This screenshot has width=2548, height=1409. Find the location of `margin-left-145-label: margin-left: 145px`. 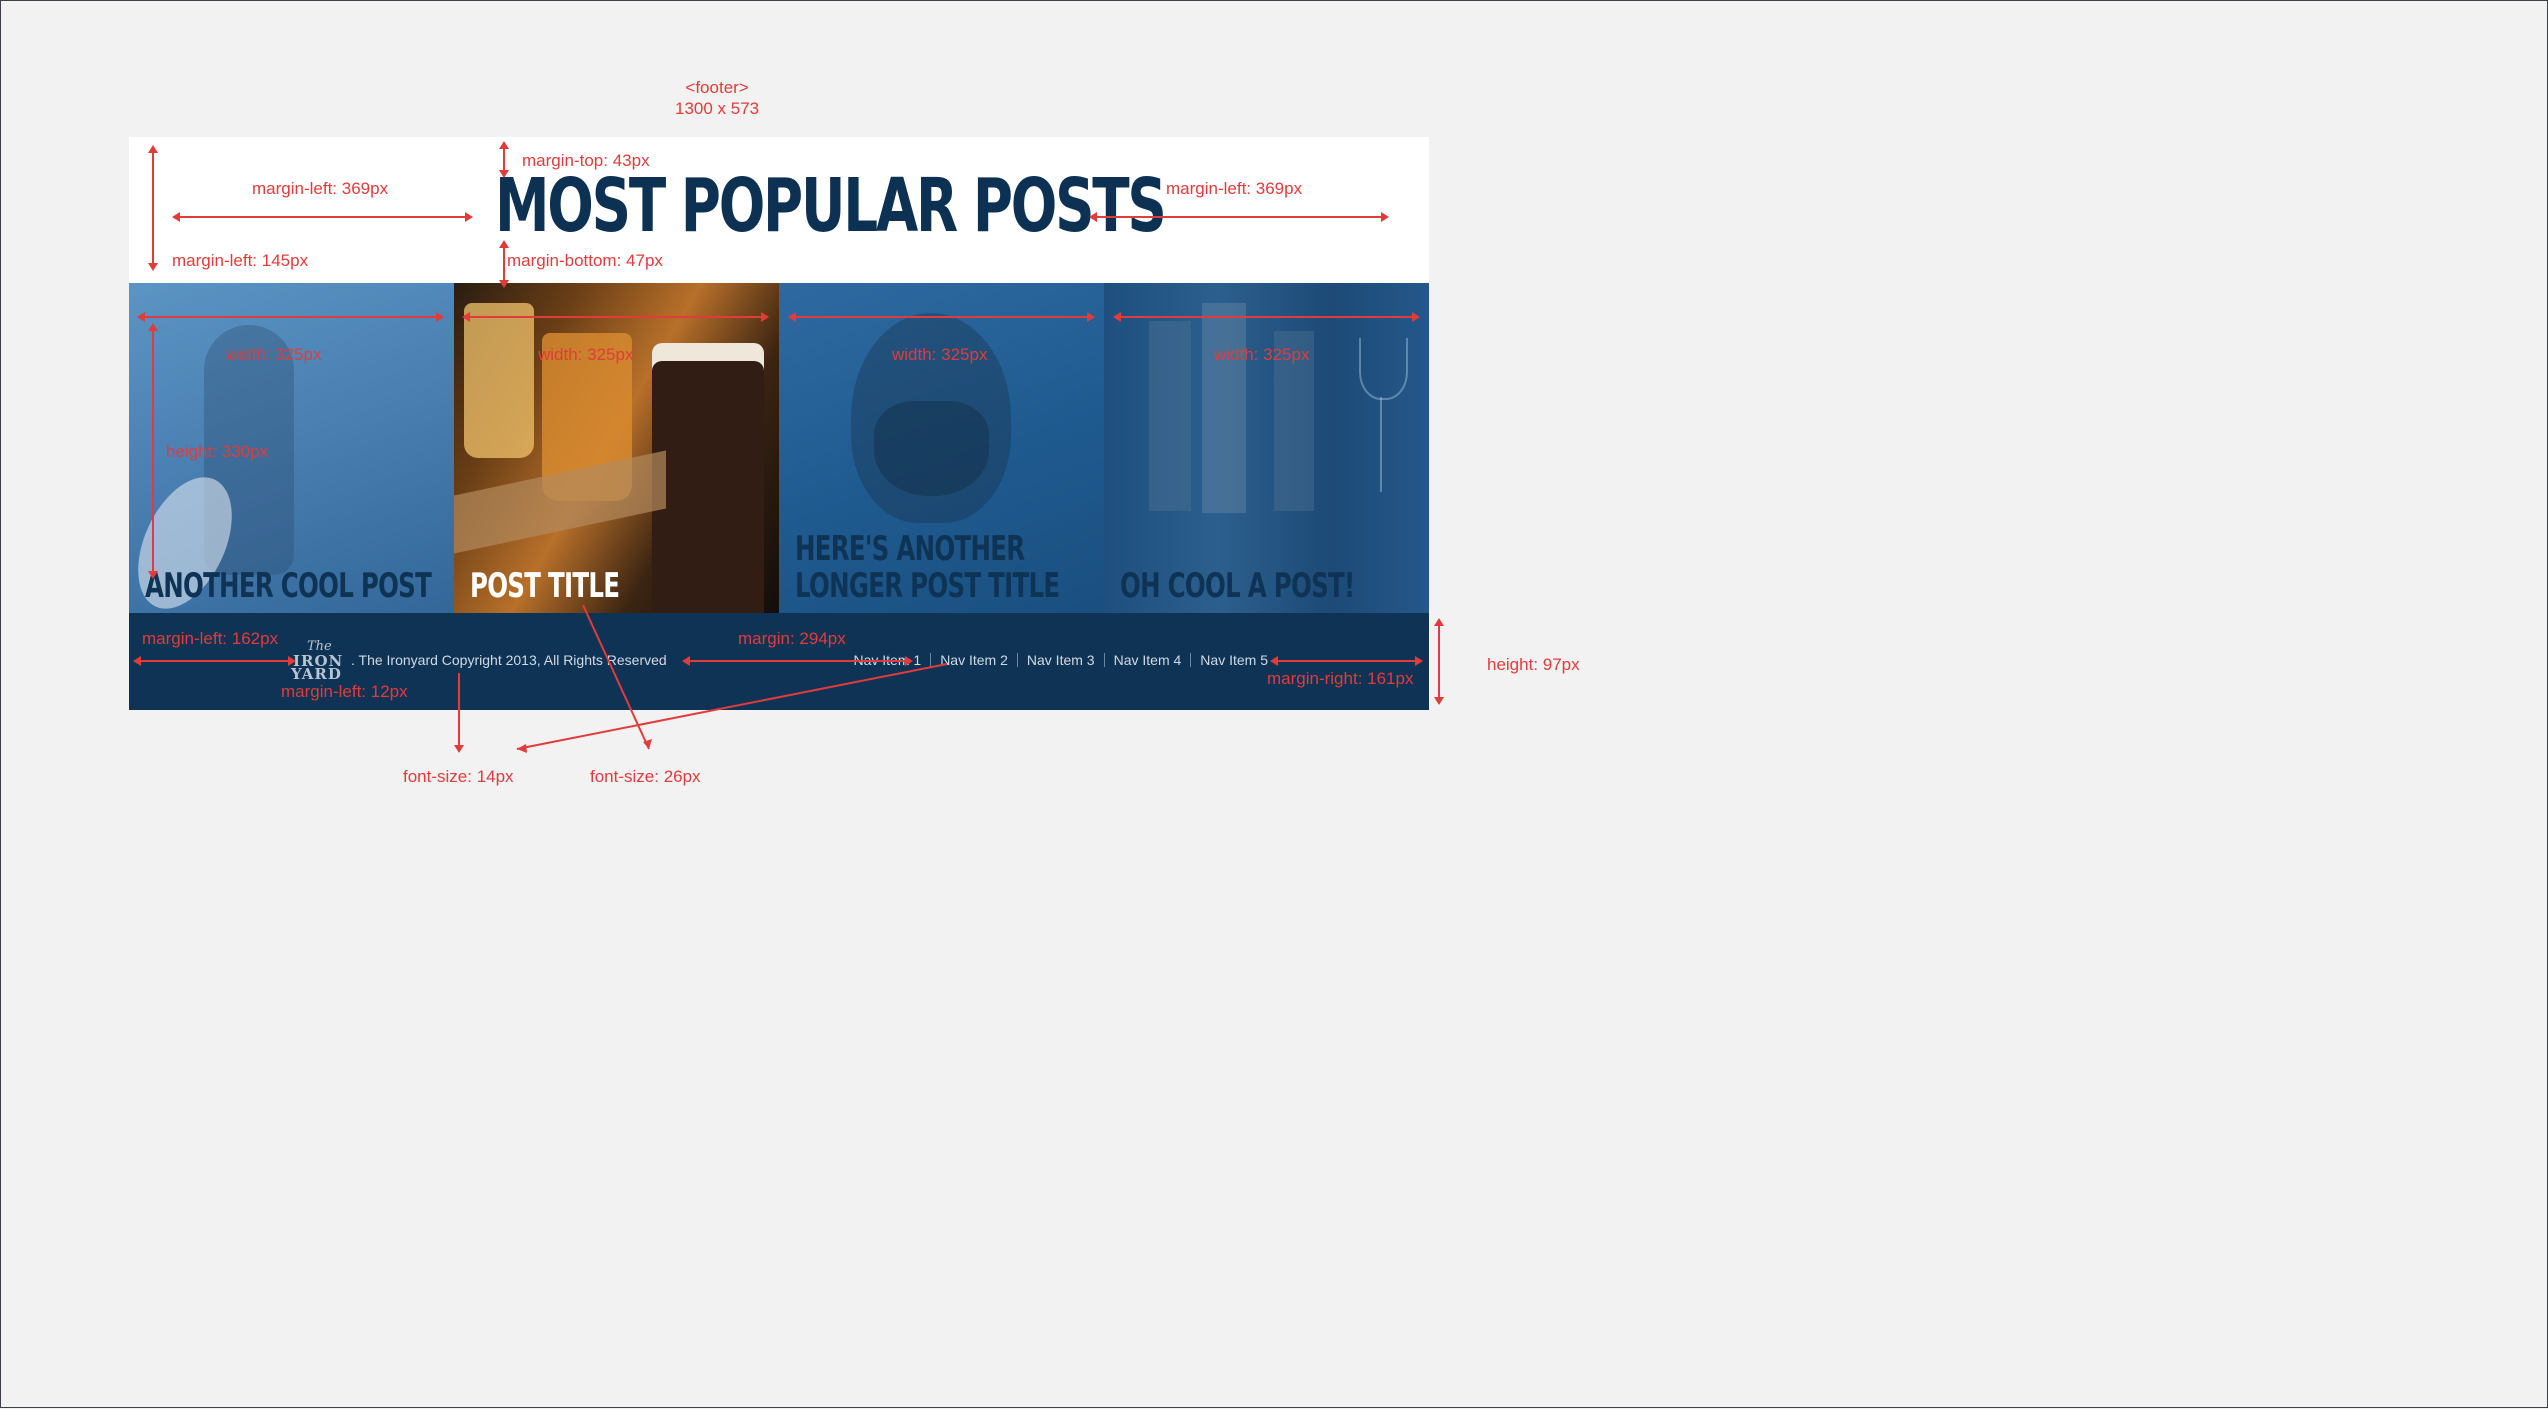

margin-left-145-label: margin-left: 145px is located at coordinates (240, 260).